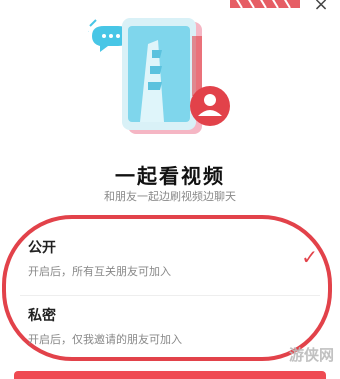  I want to click on watch-together-illustration, so click(159, 76).